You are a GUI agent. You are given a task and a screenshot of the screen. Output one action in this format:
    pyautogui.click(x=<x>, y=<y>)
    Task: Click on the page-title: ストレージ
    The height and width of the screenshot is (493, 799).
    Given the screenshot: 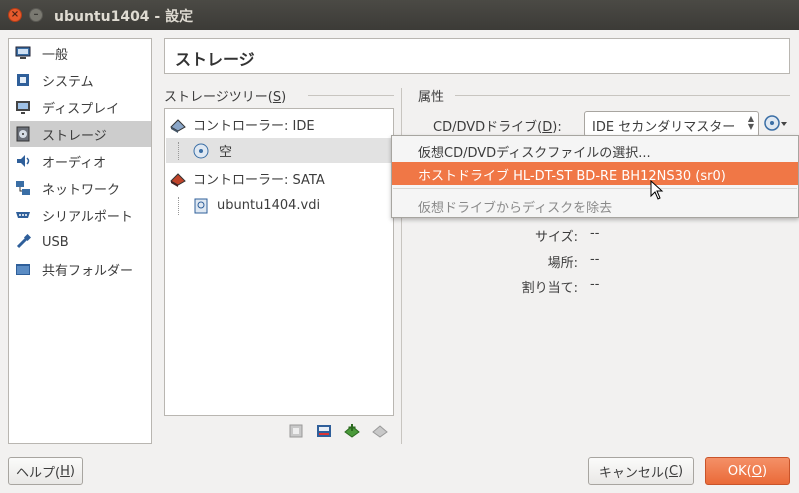 What is the action you would take?
    pyautogui.click(x=215, y=59)
    